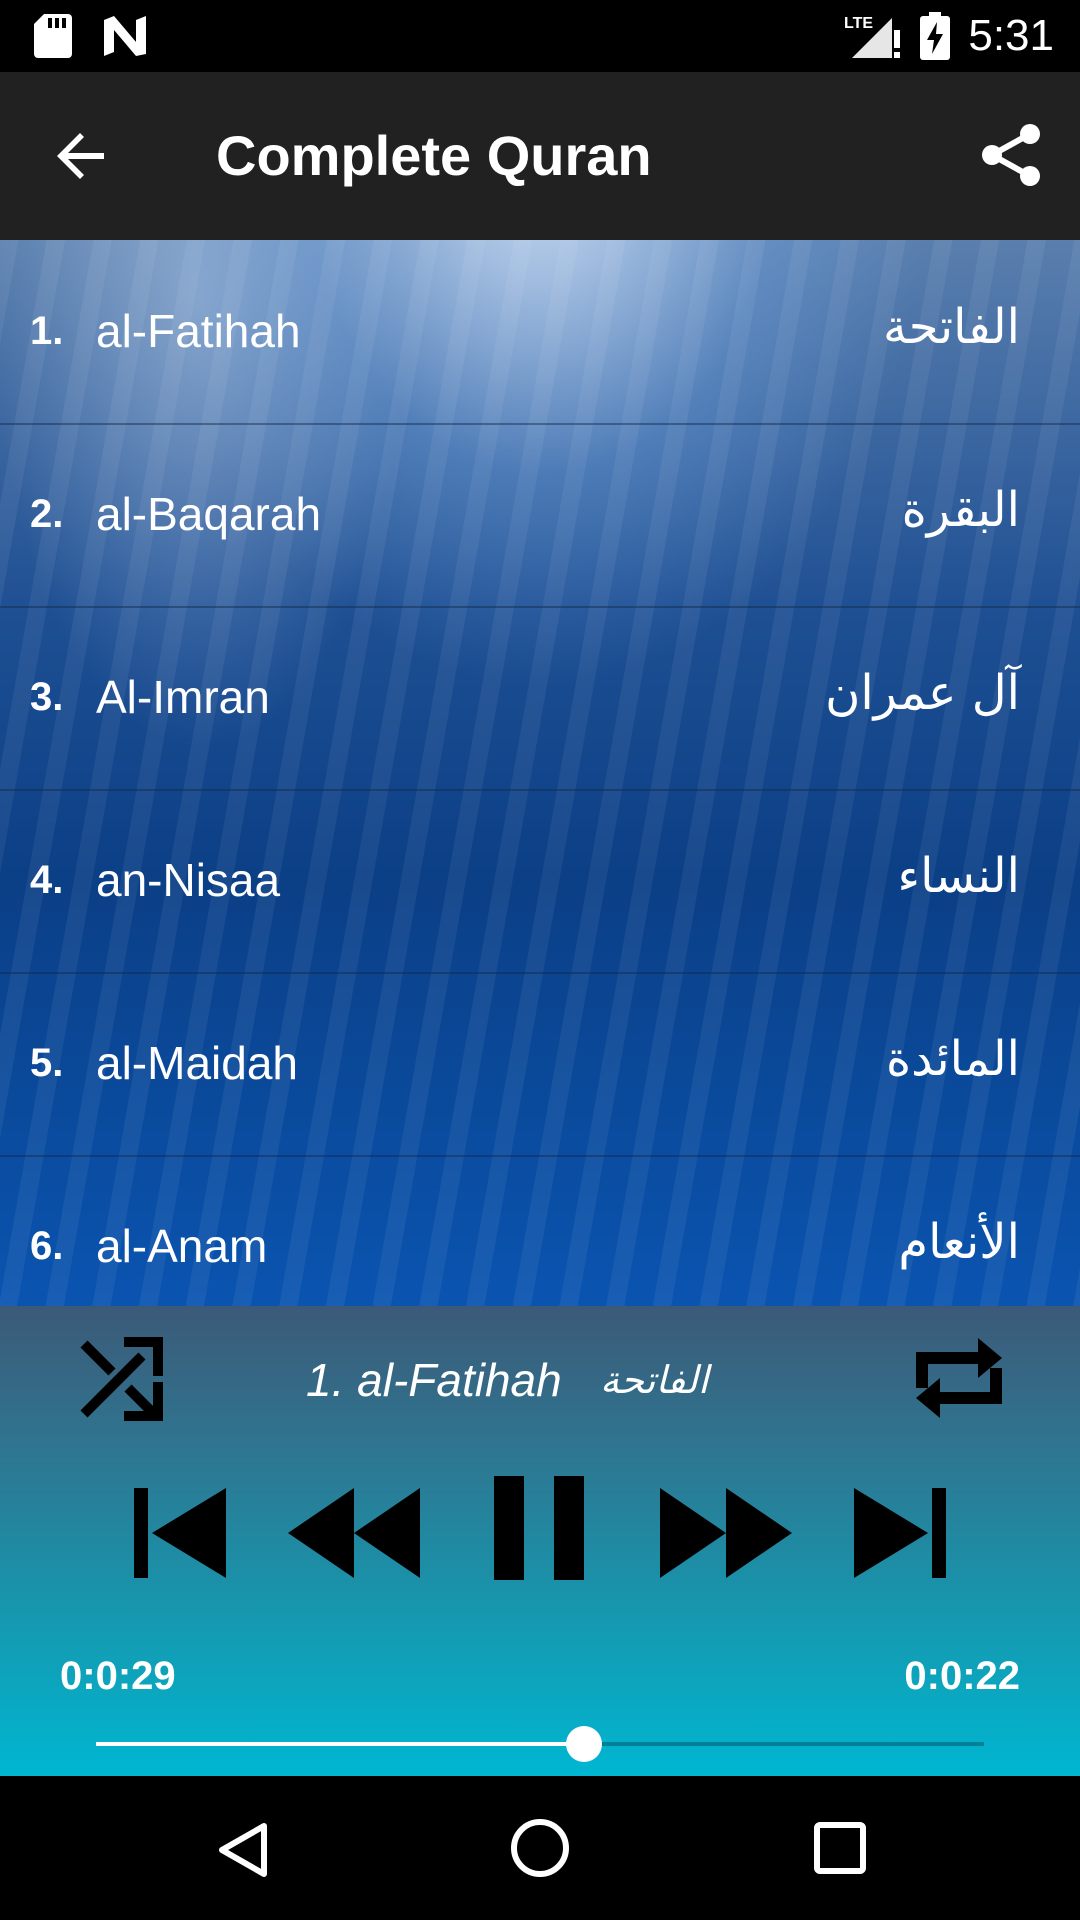 The width and height of the screenshot is (1080, 1920). I want to click on nav-recents-icon, so click(840, 1848).